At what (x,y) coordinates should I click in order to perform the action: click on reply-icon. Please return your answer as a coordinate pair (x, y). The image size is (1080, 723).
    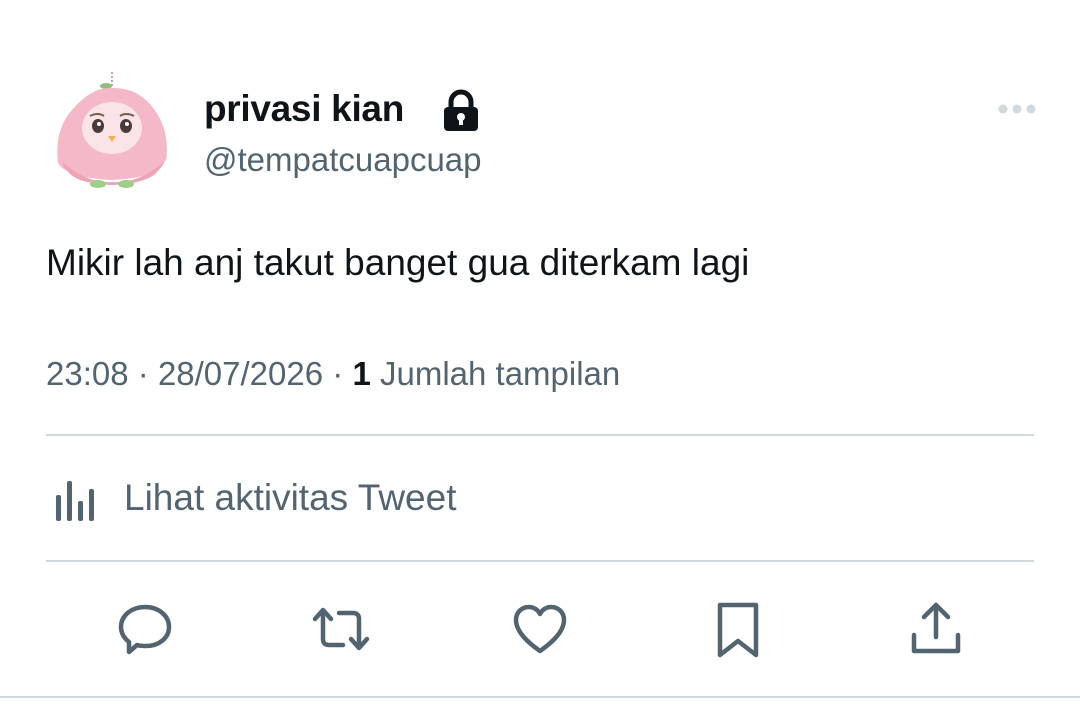
    Looking at the image, I should click on (145, 629).